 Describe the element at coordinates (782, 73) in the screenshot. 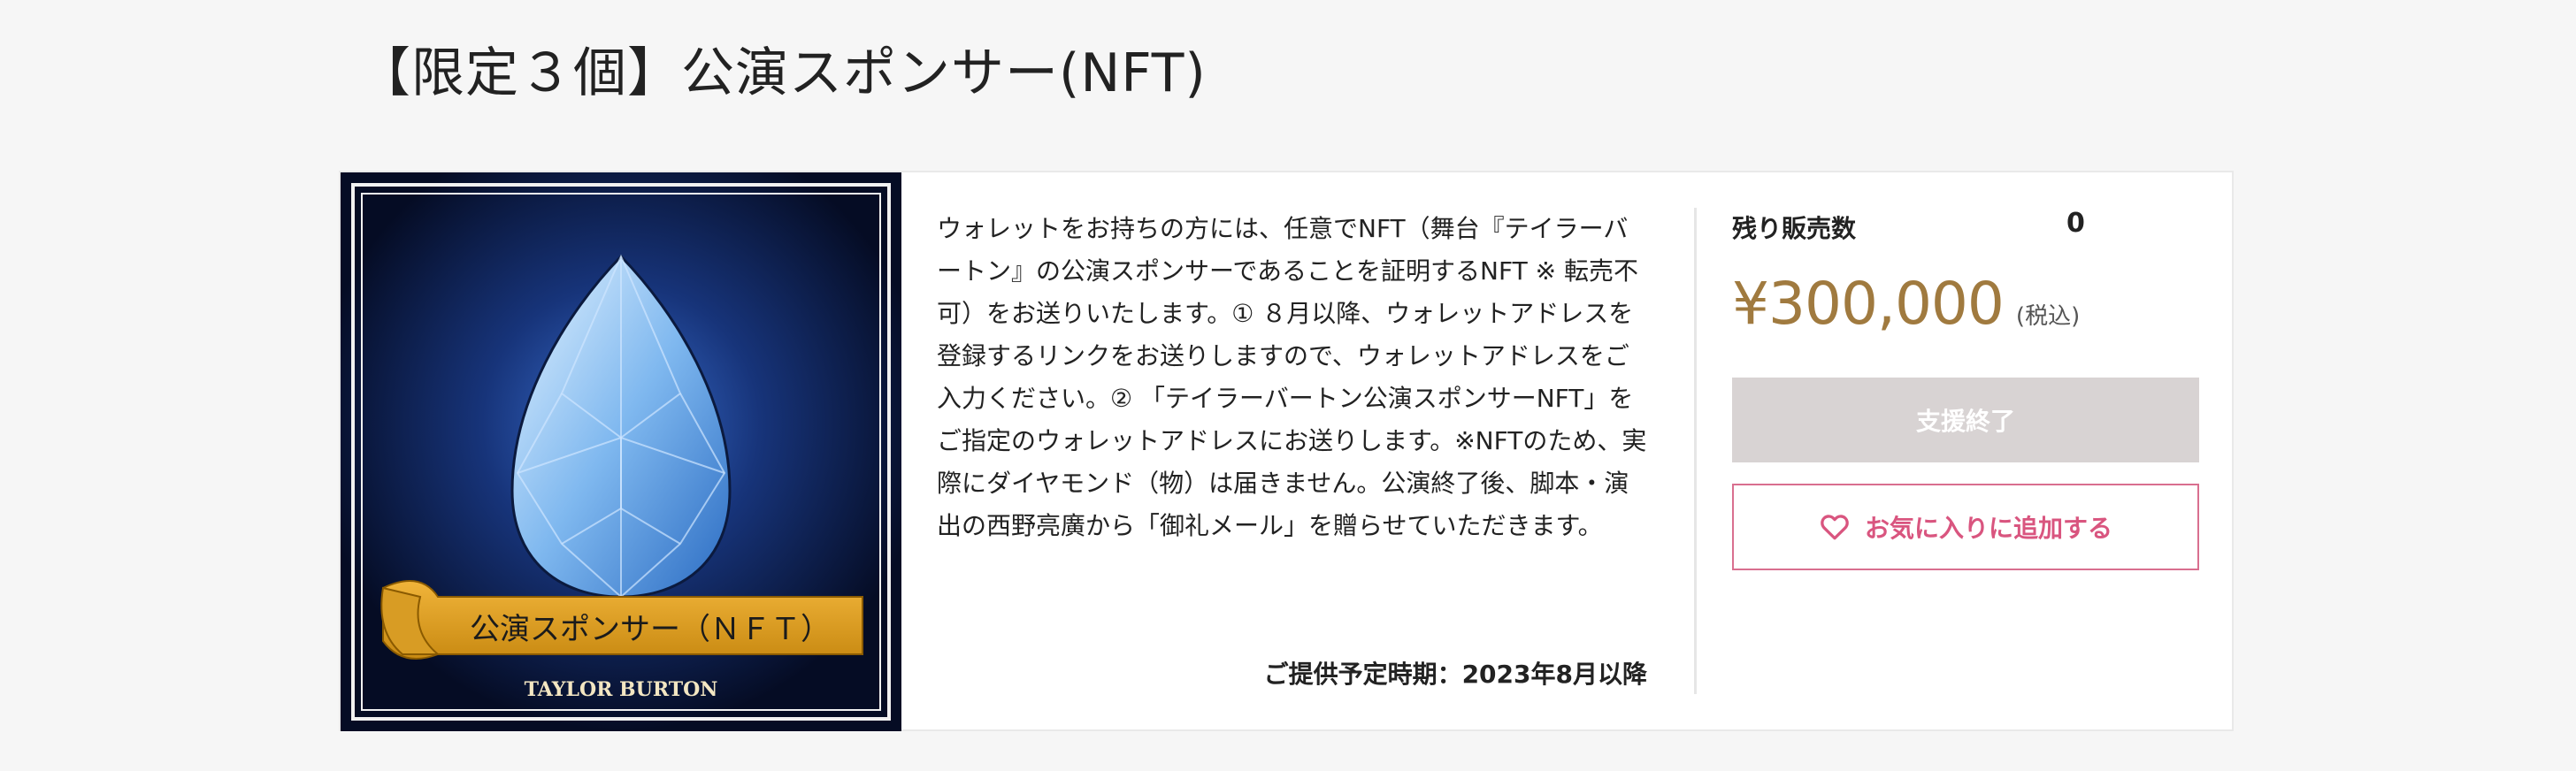

I see `page-title: 【限定３個】公演スポンサー(NFT)` at that location.